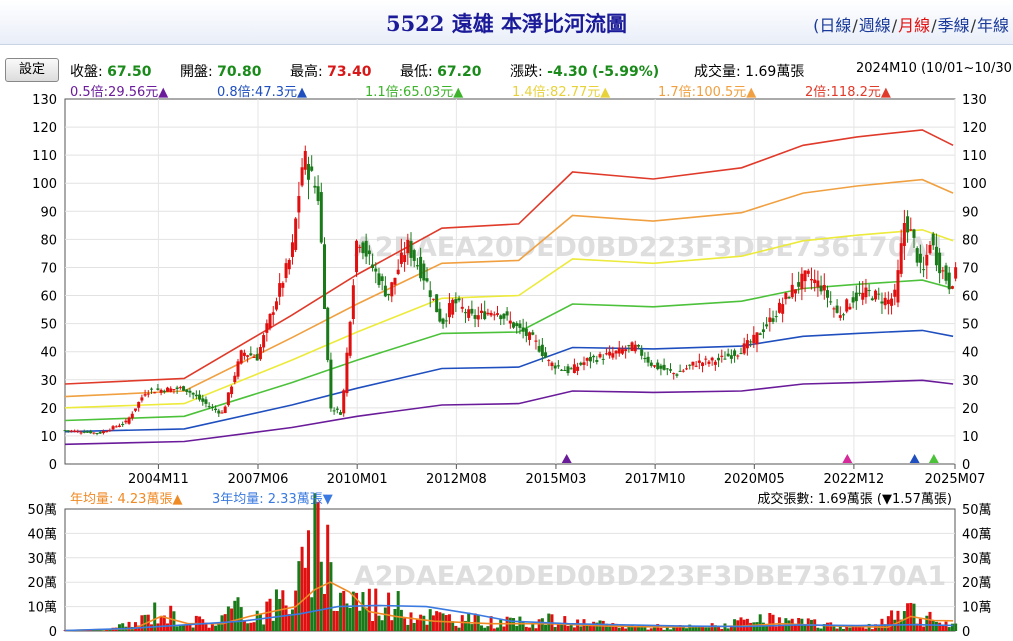 The height and width of the screenshot is (641, 1013). Describe the element at coordinates (650, 247) in the screenshot. I see `watermark: A2DAEA20DED0BD223F3DBE736170A1` at that location.